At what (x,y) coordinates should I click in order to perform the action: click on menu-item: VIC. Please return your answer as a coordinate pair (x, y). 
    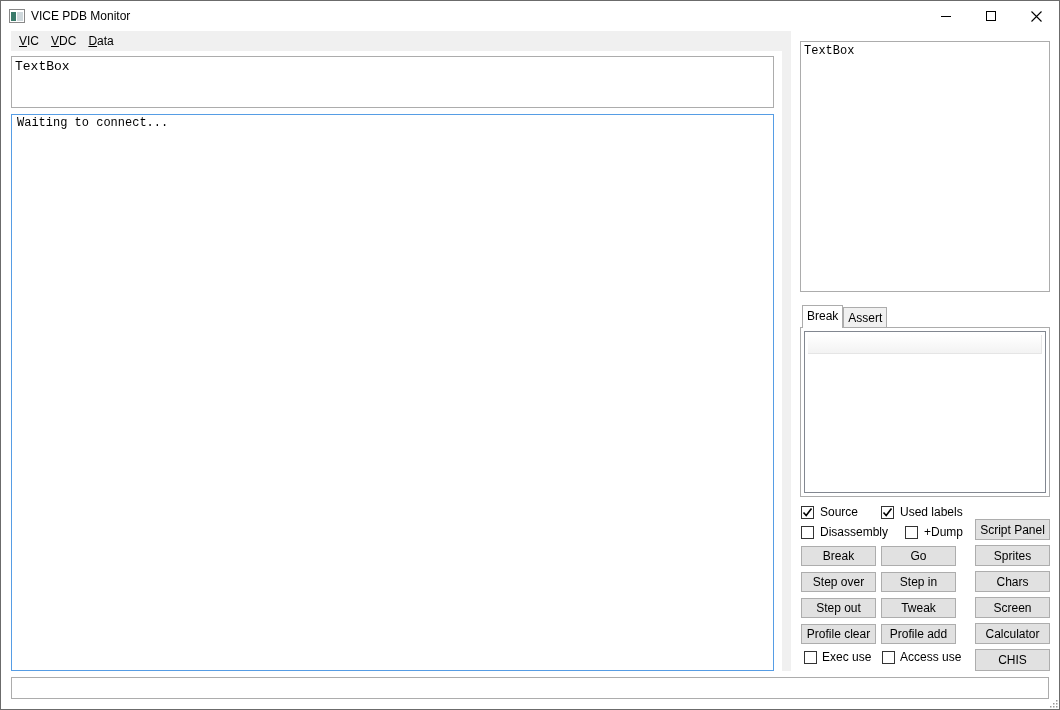
    Looking at the image, I should click on (29, 41).